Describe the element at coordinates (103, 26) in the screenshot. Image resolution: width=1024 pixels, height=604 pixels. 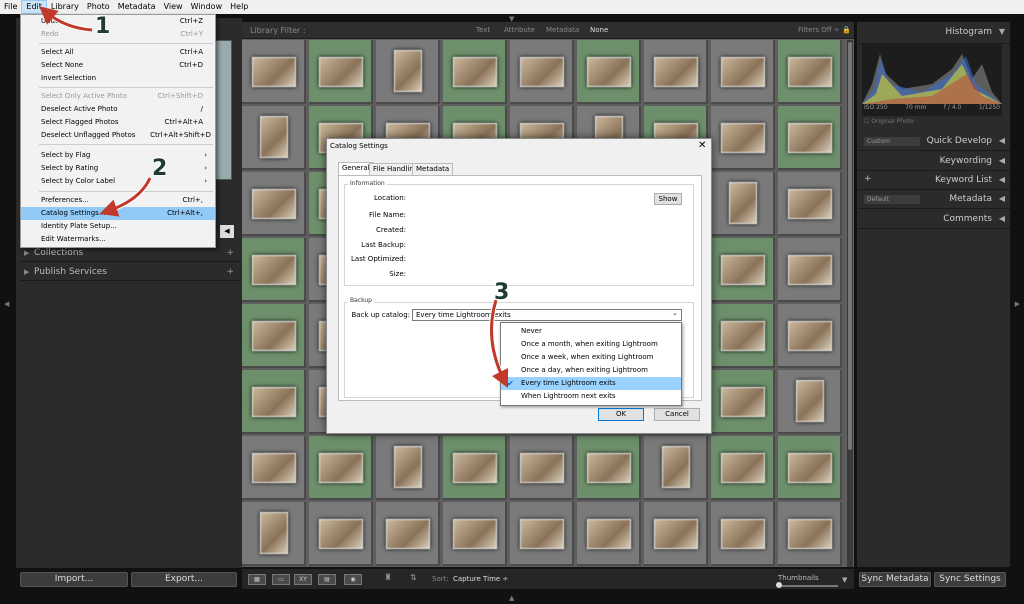
I see `step-number-1: 1` at that location.